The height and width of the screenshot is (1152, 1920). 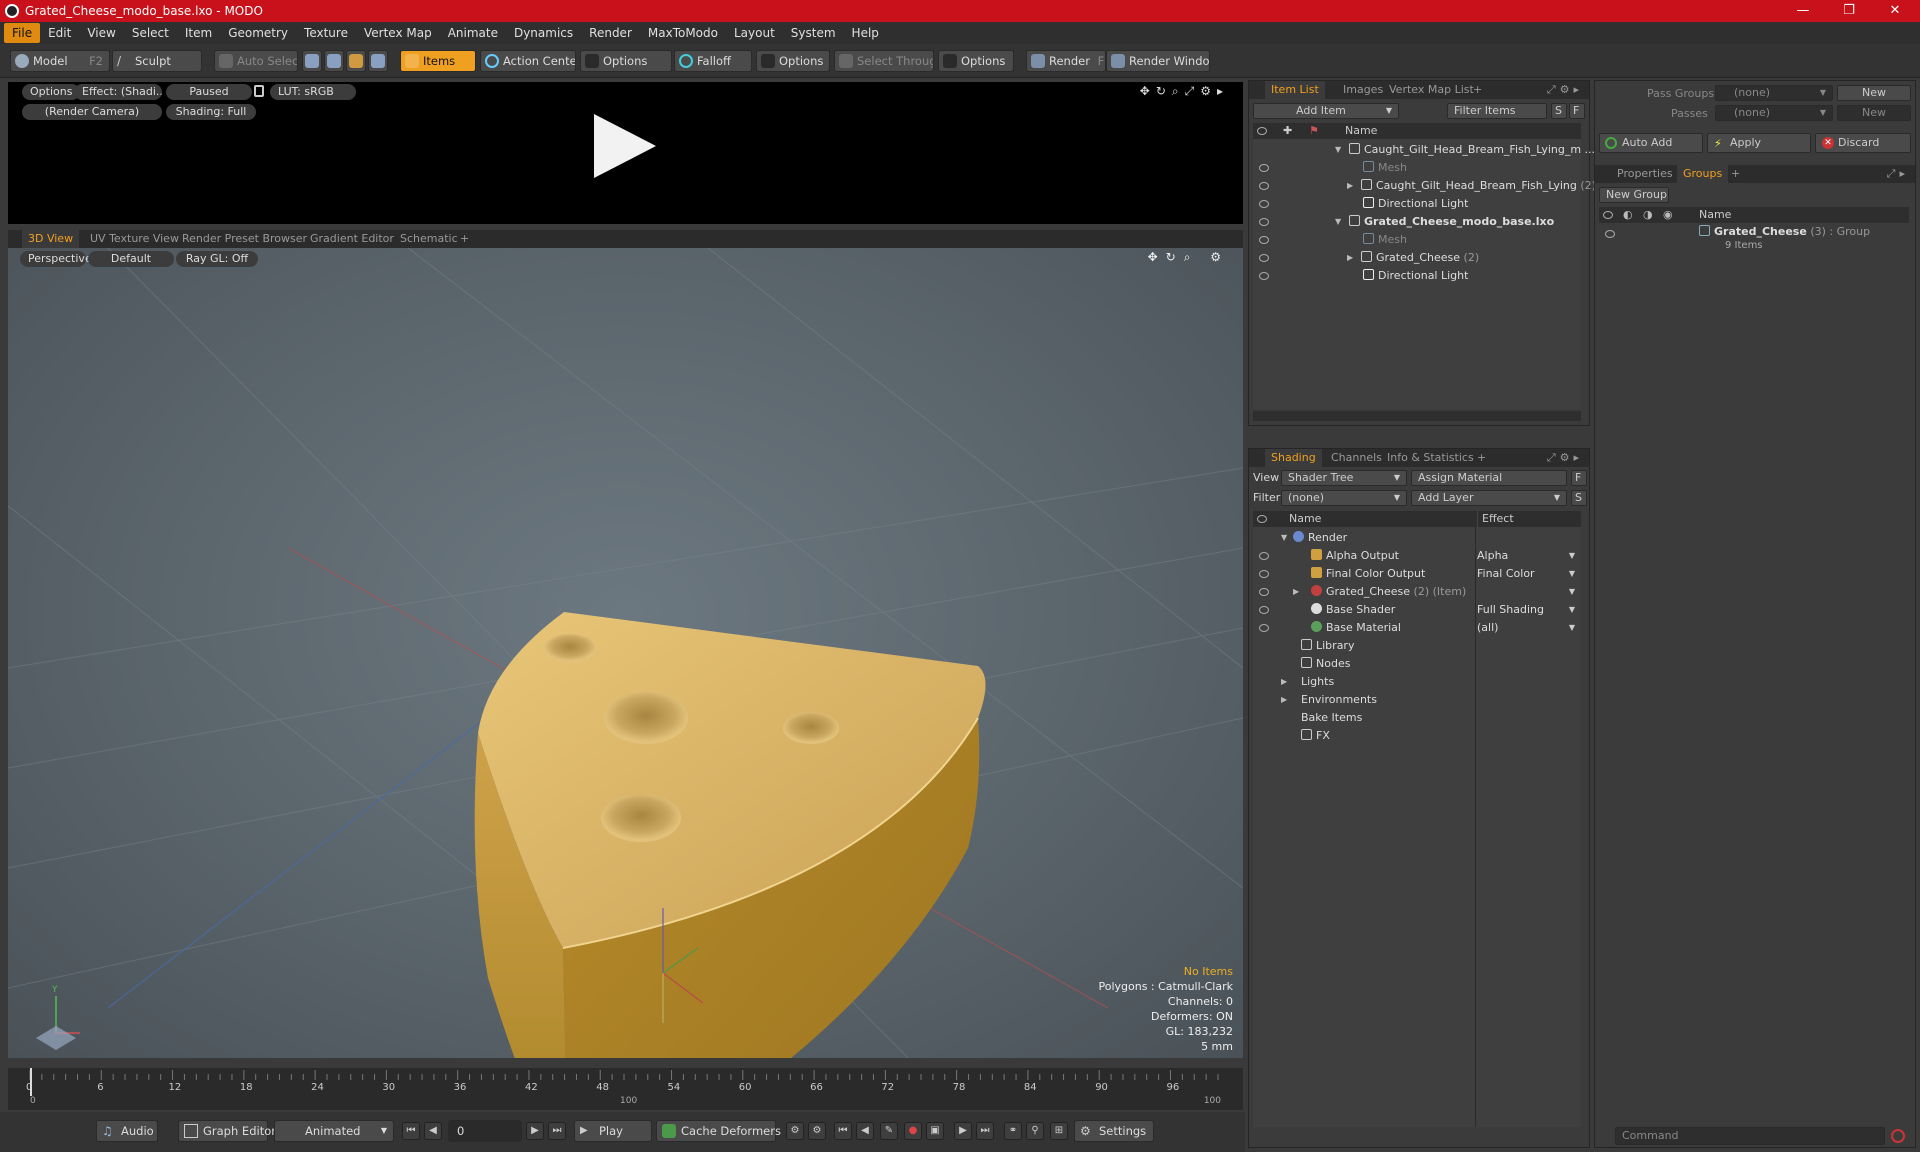 What do you see at coordinates (610, 33) in the screenshot?
I see `menu-render: Render` at bounding box center [610, 33].